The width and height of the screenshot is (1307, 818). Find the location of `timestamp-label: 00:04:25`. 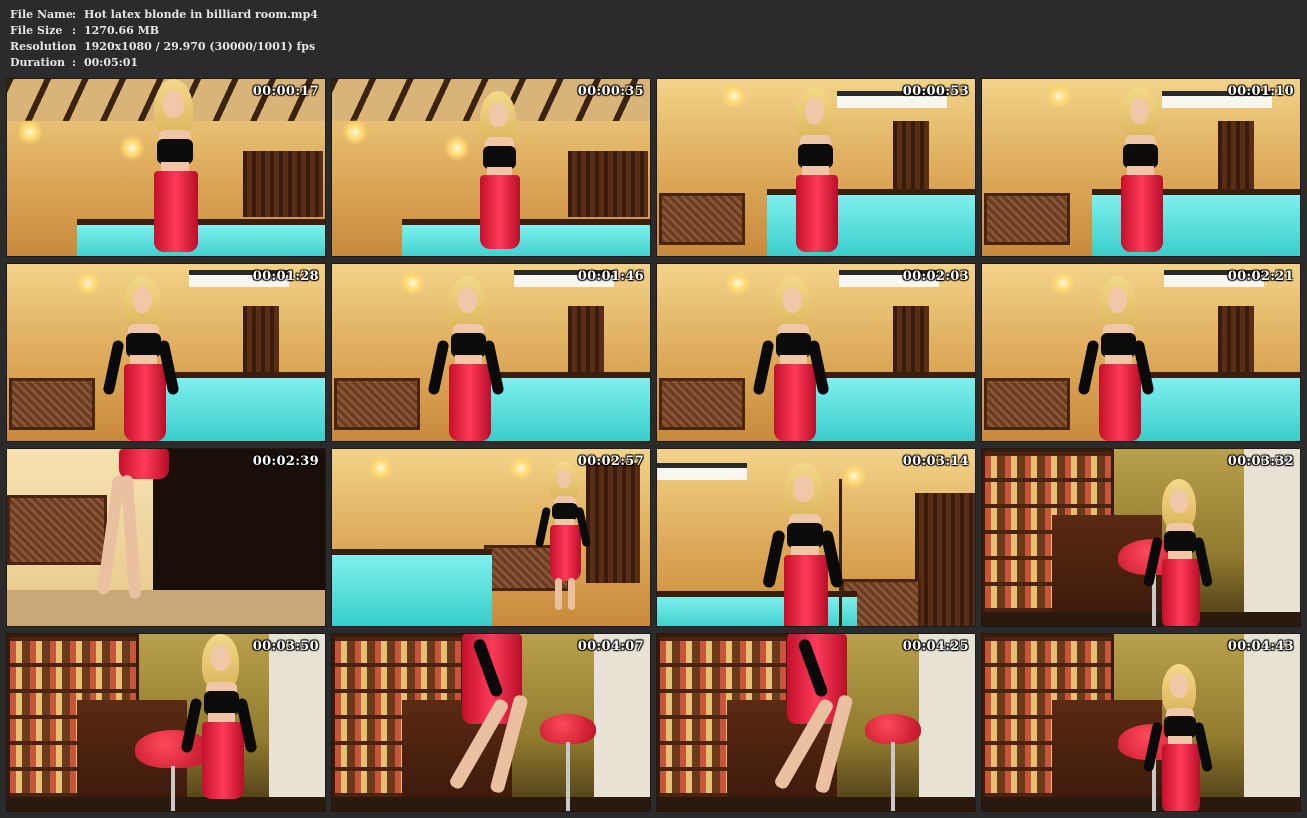

timestamp-label: 00:04:25 is located at coordinates (935, 646).